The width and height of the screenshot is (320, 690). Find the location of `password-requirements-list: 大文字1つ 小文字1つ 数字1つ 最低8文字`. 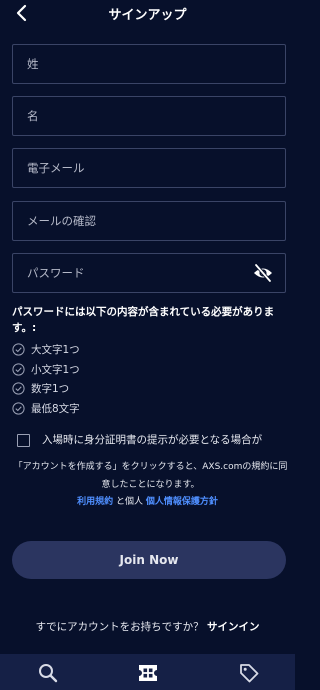

password-requirements-list: 大文字1つ 小文字1つ 数字1つ 最低8文字 is located at coordinates (147, 380).